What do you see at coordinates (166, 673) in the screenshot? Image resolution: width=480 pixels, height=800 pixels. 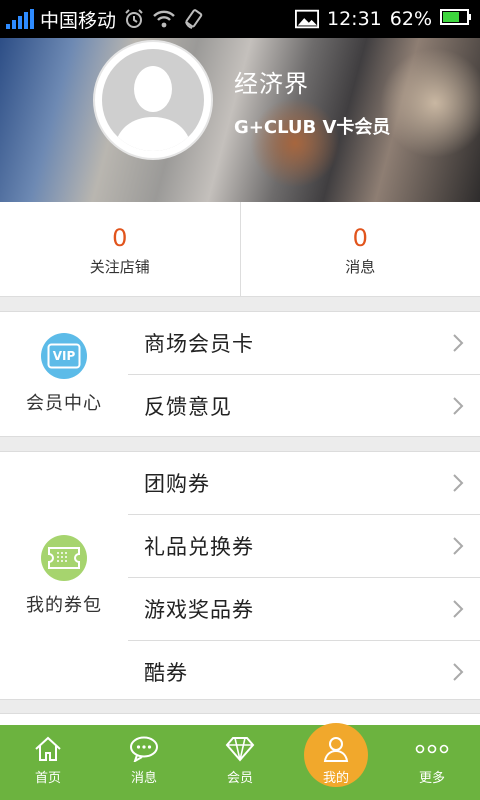 I see `list-item-label: 酷券` at bounding box center [166, 673].